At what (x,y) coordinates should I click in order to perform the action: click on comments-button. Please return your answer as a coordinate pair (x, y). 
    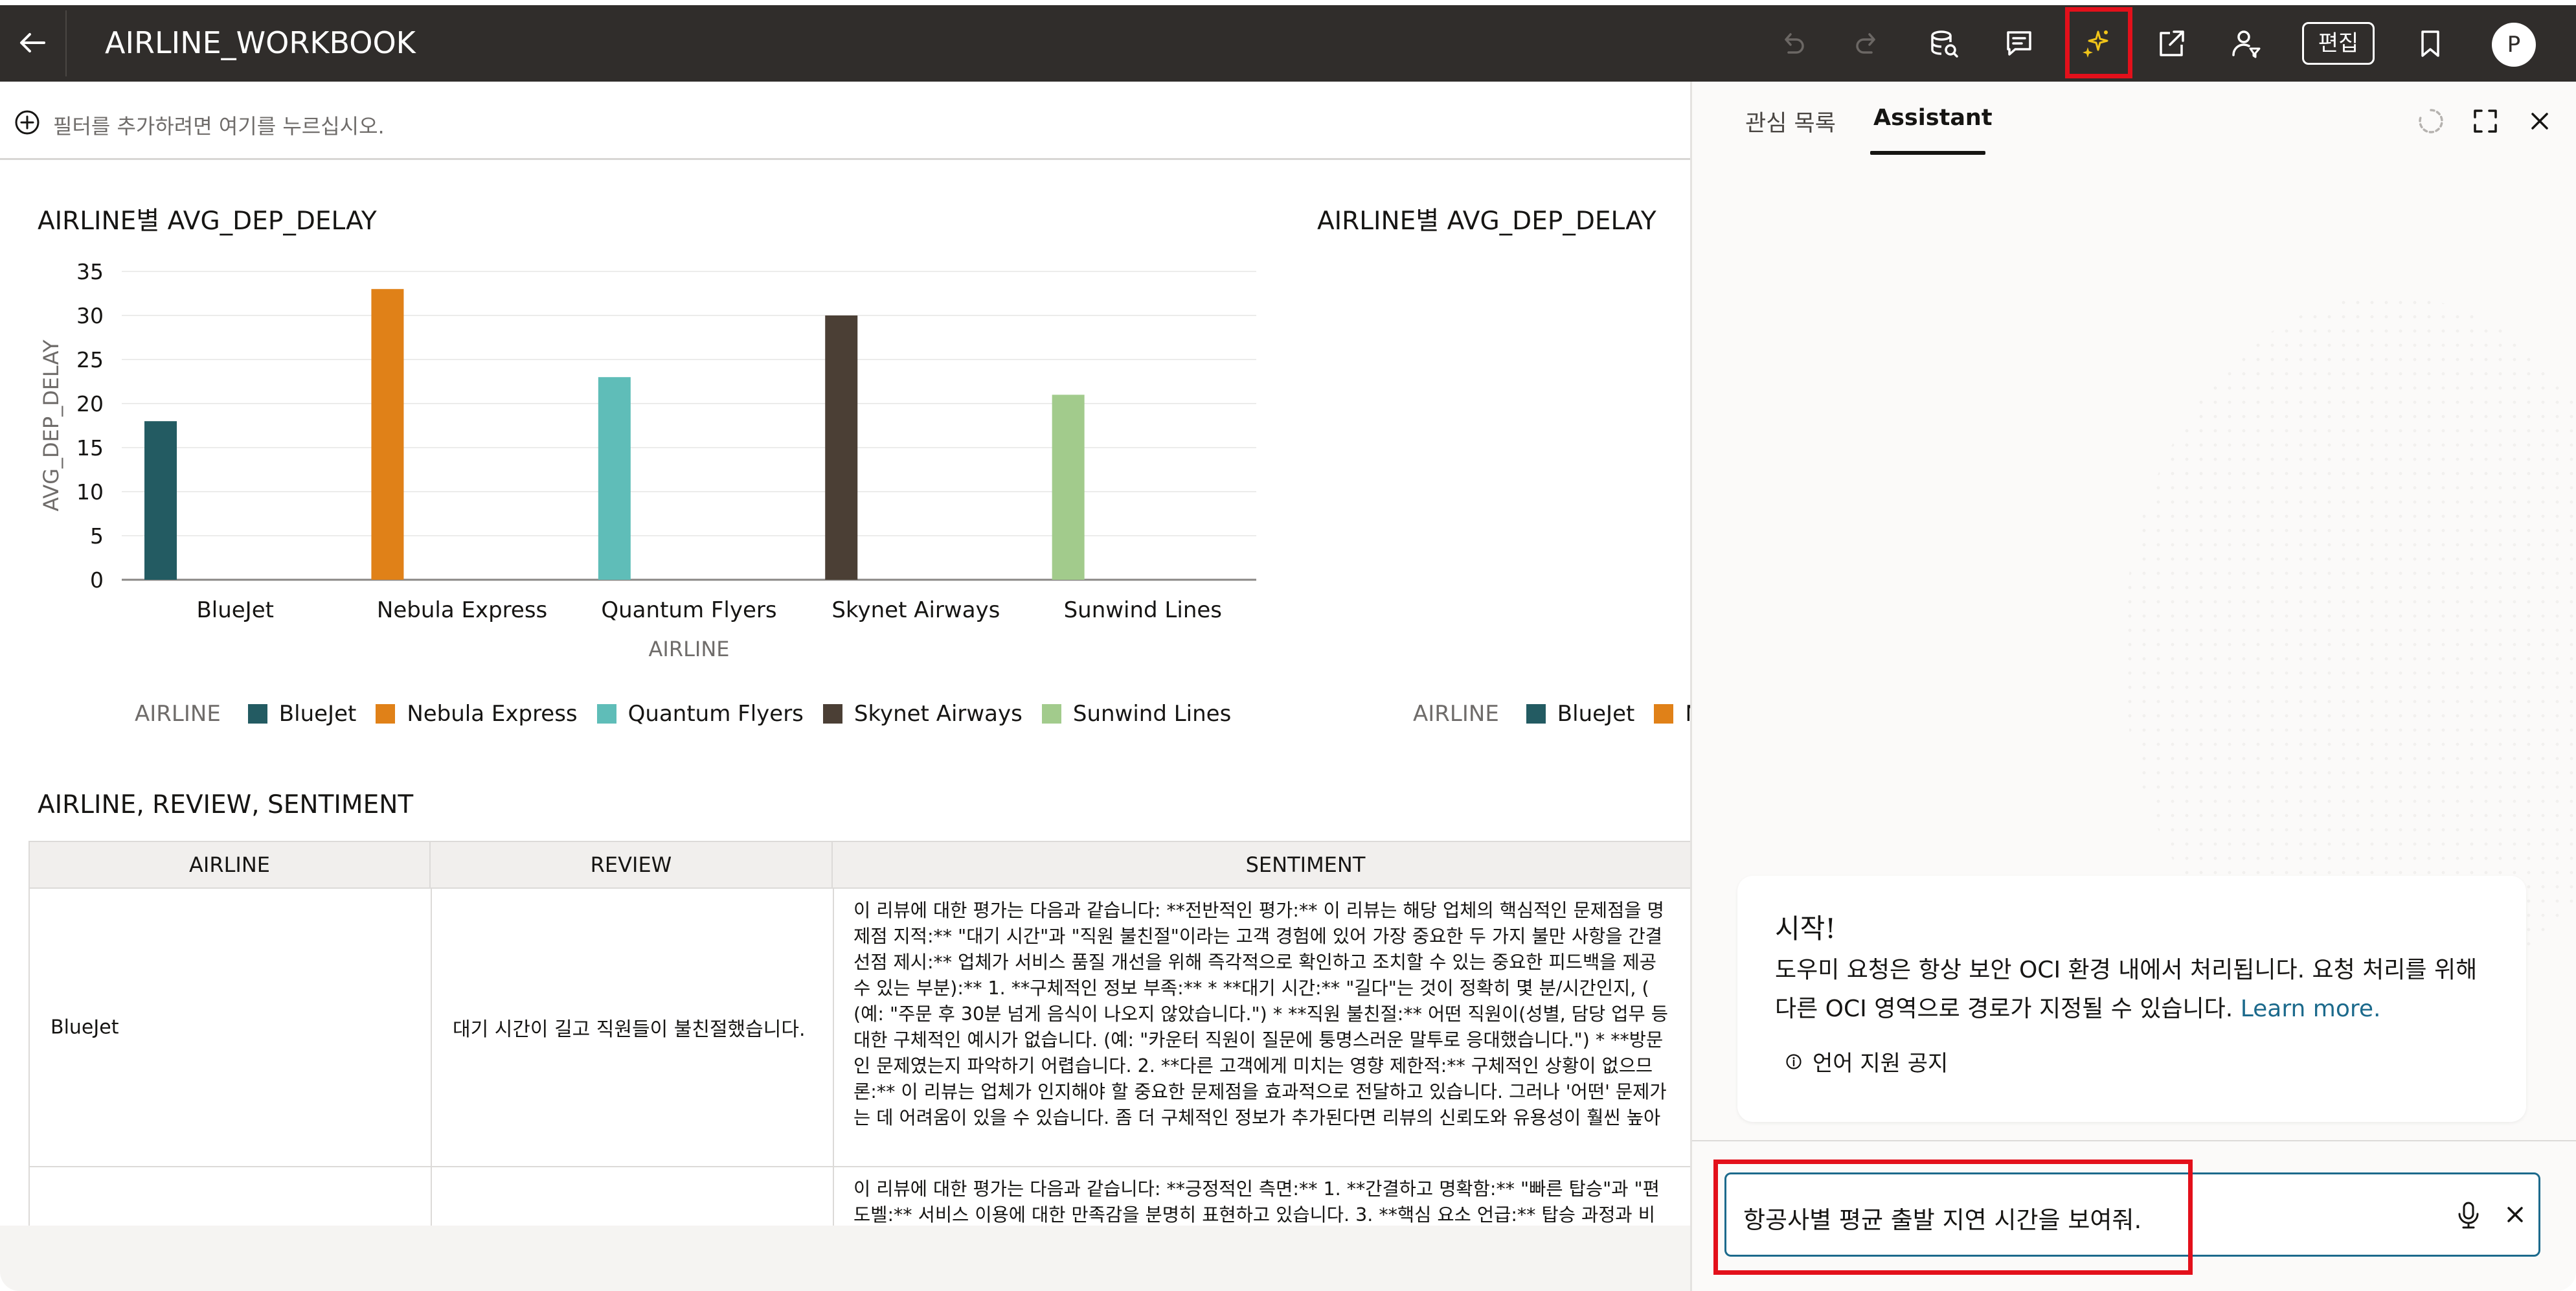
    Looking at the image, I should click on (2019, 43).